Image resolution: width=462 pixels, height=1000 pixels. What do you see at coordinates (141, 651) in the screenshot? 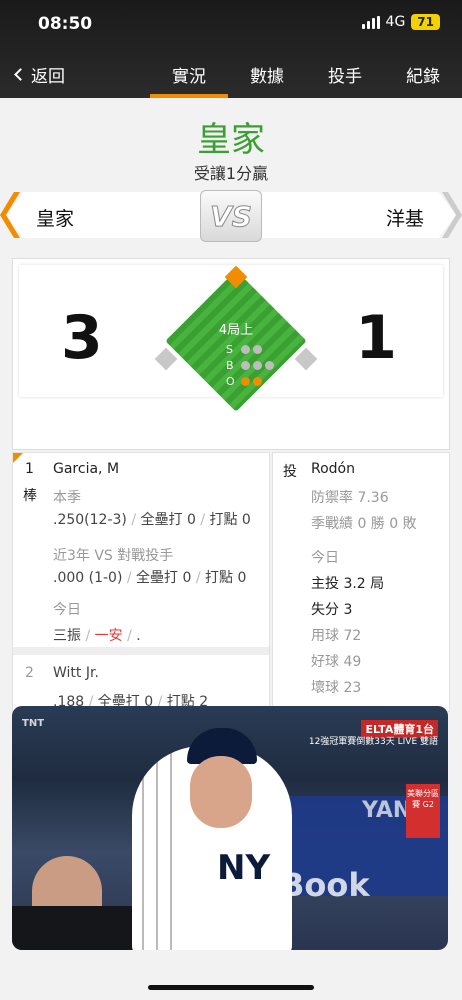
I see `row-divider` at bounding box center [141, 651].